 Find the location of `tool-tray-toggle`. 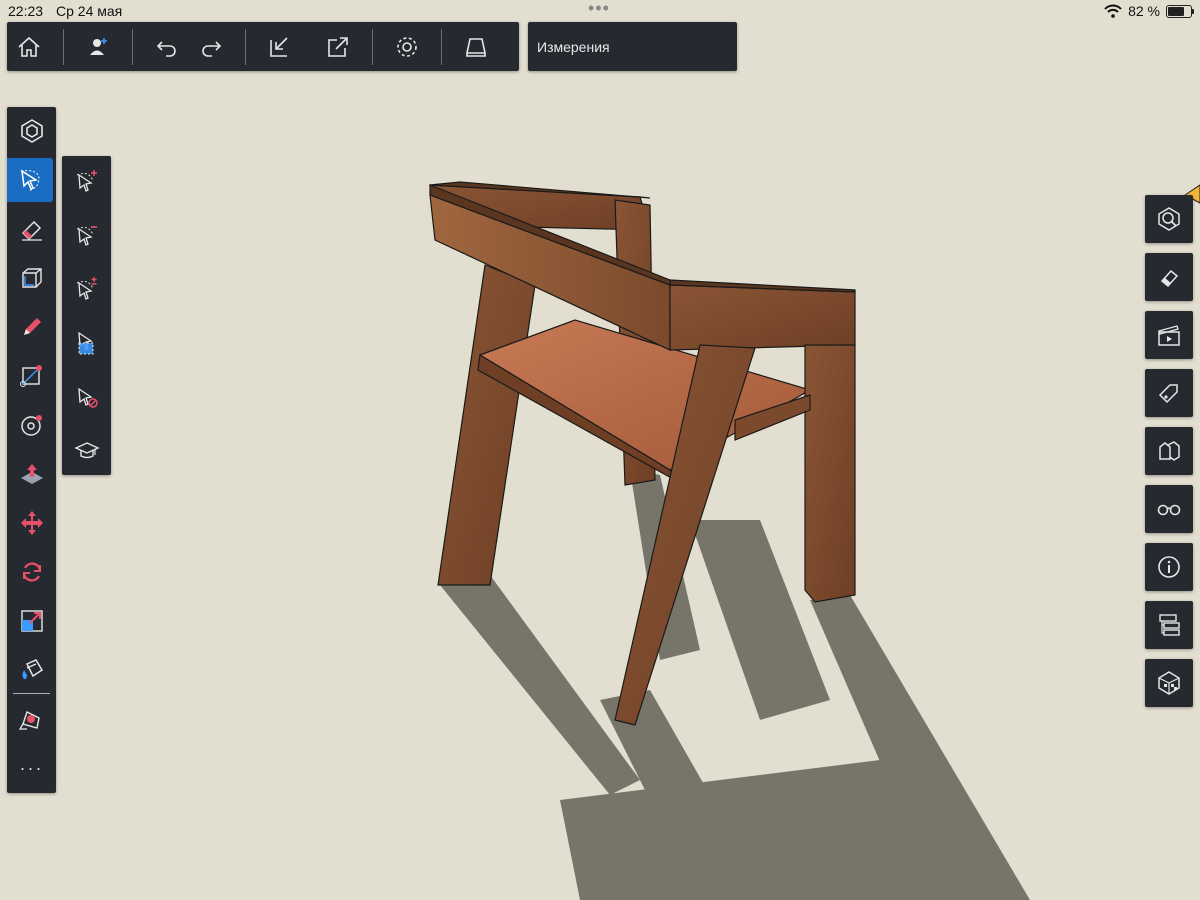

tool-tray-toggle is located at coordinates (31, 131).